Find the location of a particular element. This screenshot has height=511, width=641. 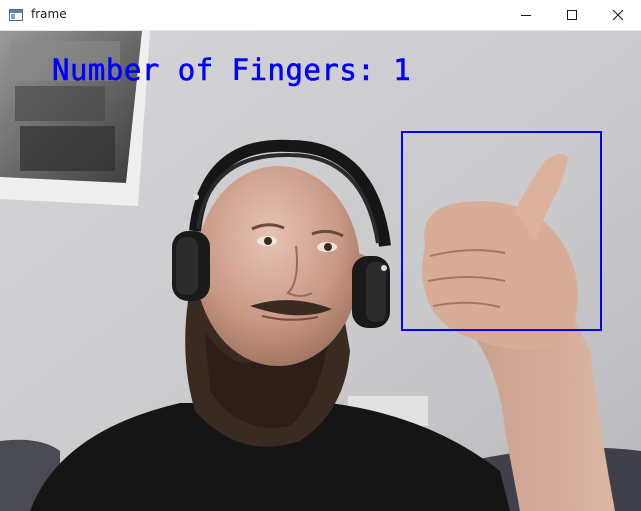

maximize-button is located at coordinates (572, 15).